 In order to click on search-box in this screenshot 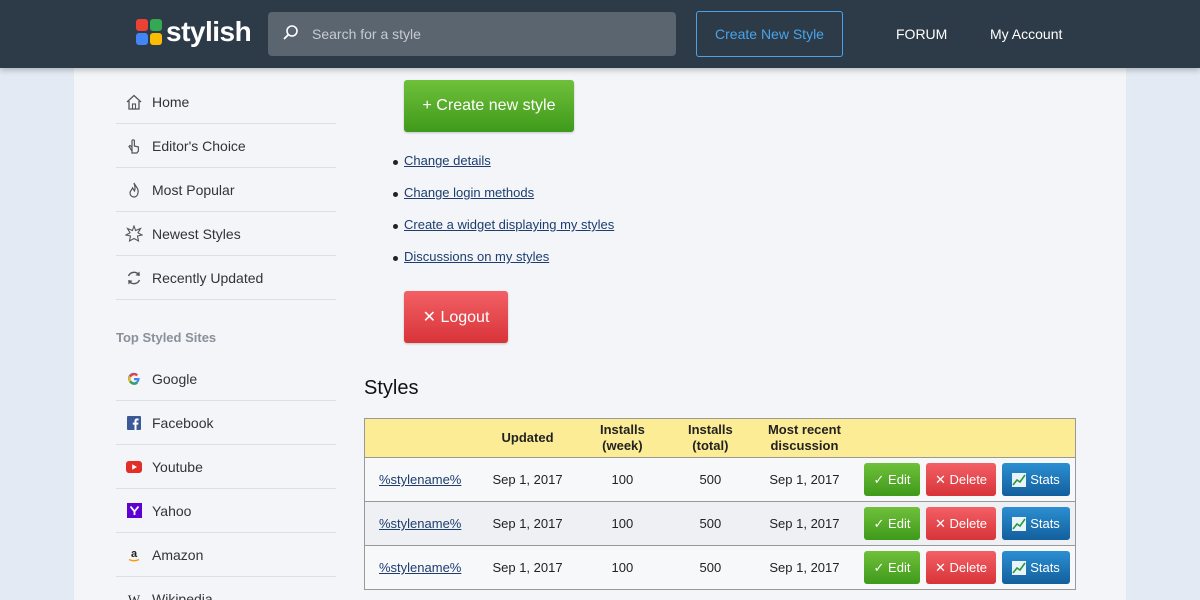, I will do `click(472, 34)`.